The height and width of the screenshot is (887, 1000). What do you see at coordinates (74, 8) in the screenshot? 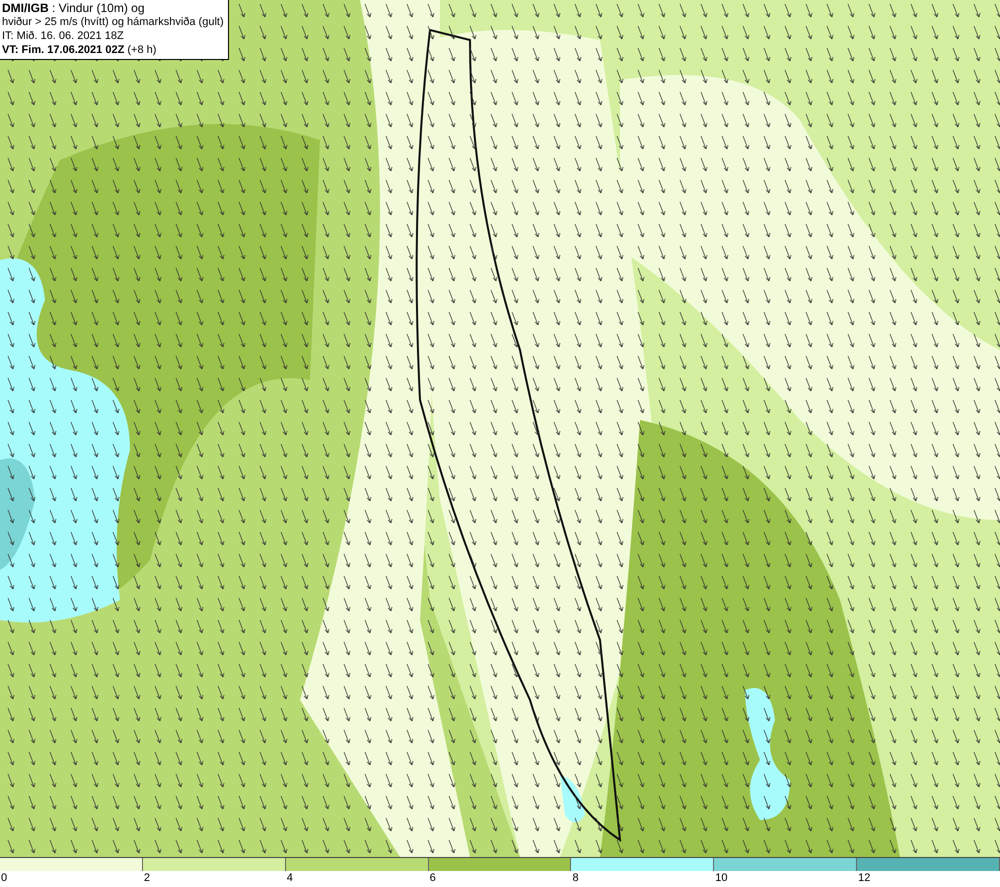
I see `header-text: DMI/IGB : Vindur (10m) og` at bounding box center [74, 8].